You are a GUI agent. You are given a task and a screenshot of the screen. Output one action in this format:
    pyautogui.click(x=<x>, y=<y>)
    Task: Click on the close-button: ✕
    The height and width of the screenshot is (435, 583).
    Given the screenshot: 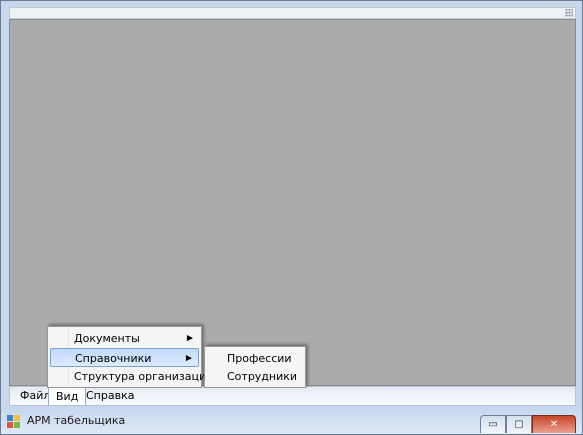 What is the action you would take?
    pyautogui.click(x=554, y=424)
    